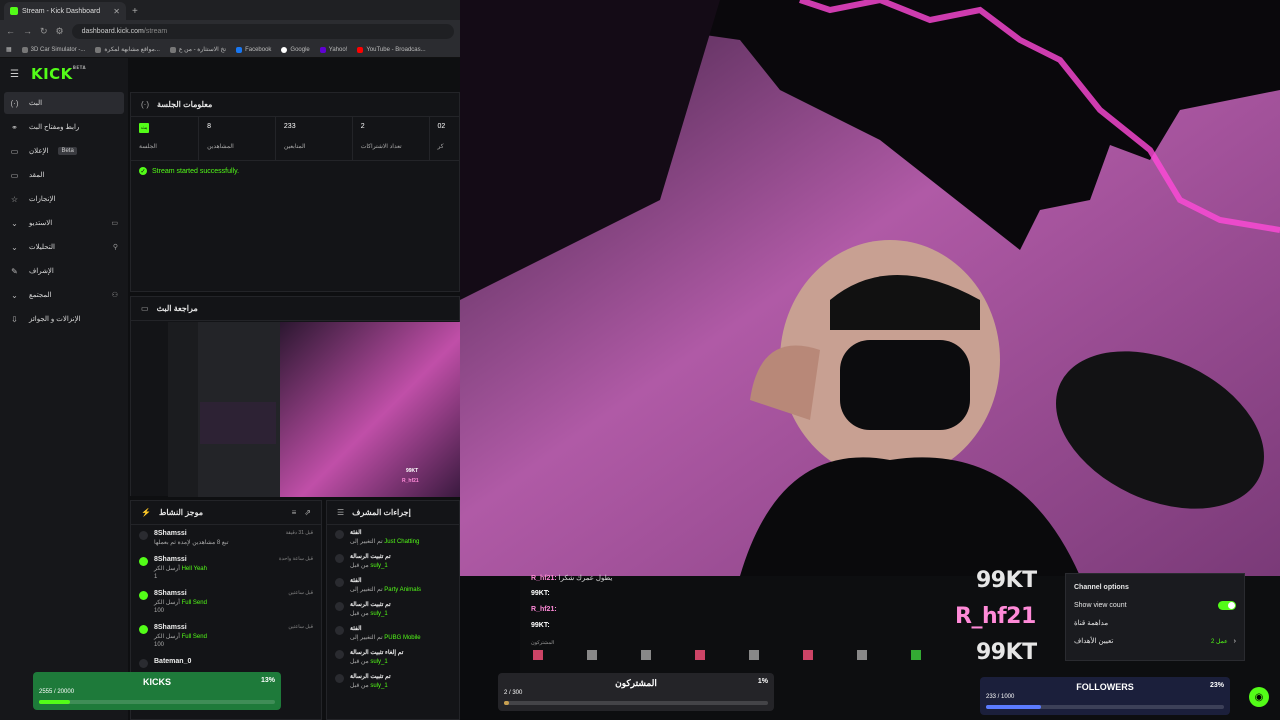 The image size is (1280, 720). What do you see at coordinates (156, 682) in the screenshot?
I see `goal-title: KICKS` at bounding box center [156, 682].